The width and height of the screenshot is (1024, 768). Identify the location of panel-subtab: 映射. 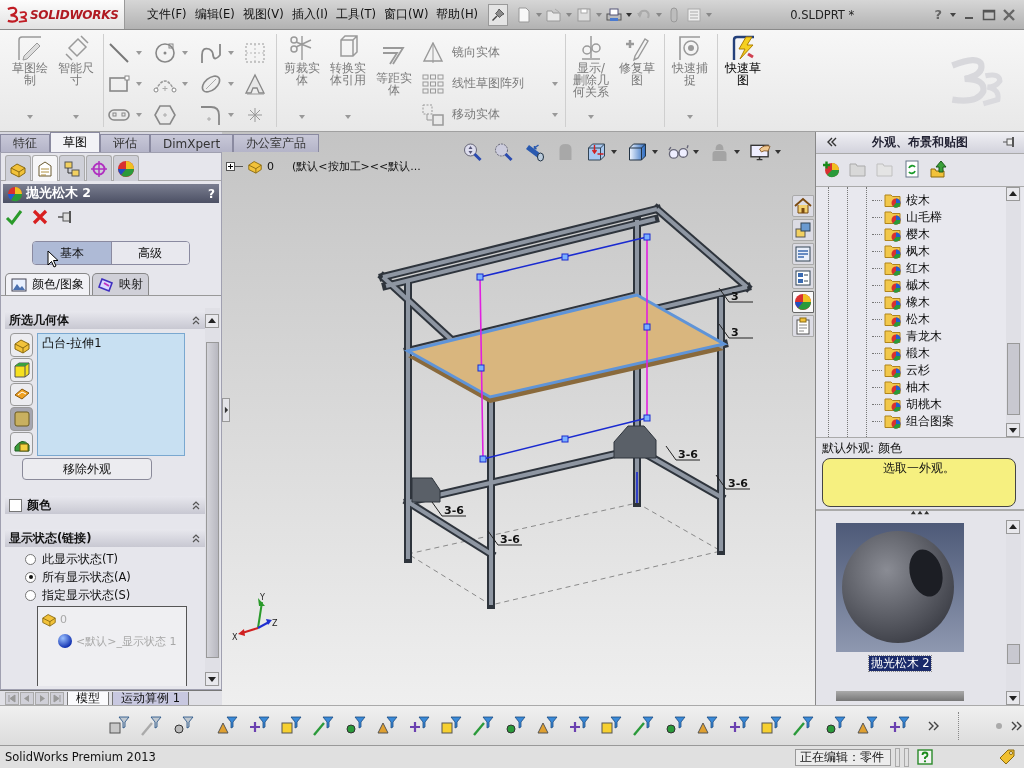
(120, 284).